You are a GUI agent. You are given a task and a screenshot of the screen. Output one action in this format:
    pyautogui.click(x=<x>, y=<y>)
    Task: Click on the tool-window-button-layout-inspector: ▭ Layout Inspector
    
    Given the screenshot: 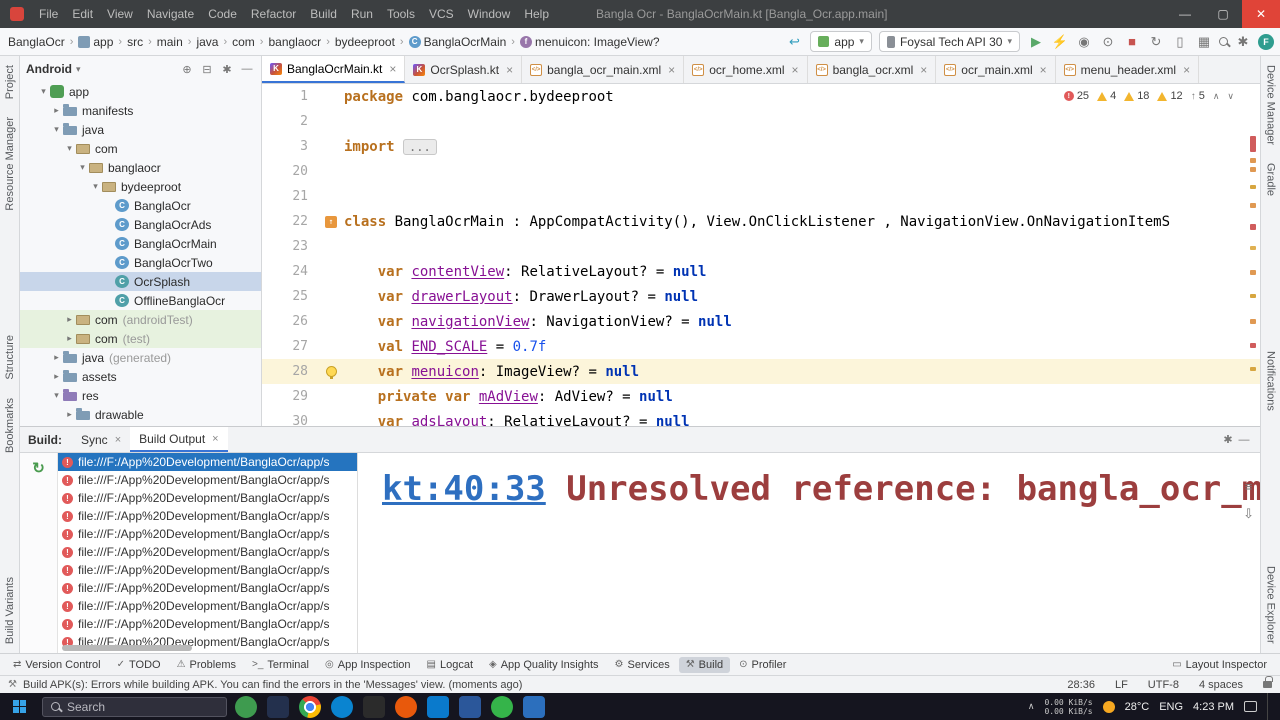 What is the action you would take?
    pyautogui.click(x=1219, y=665)
    